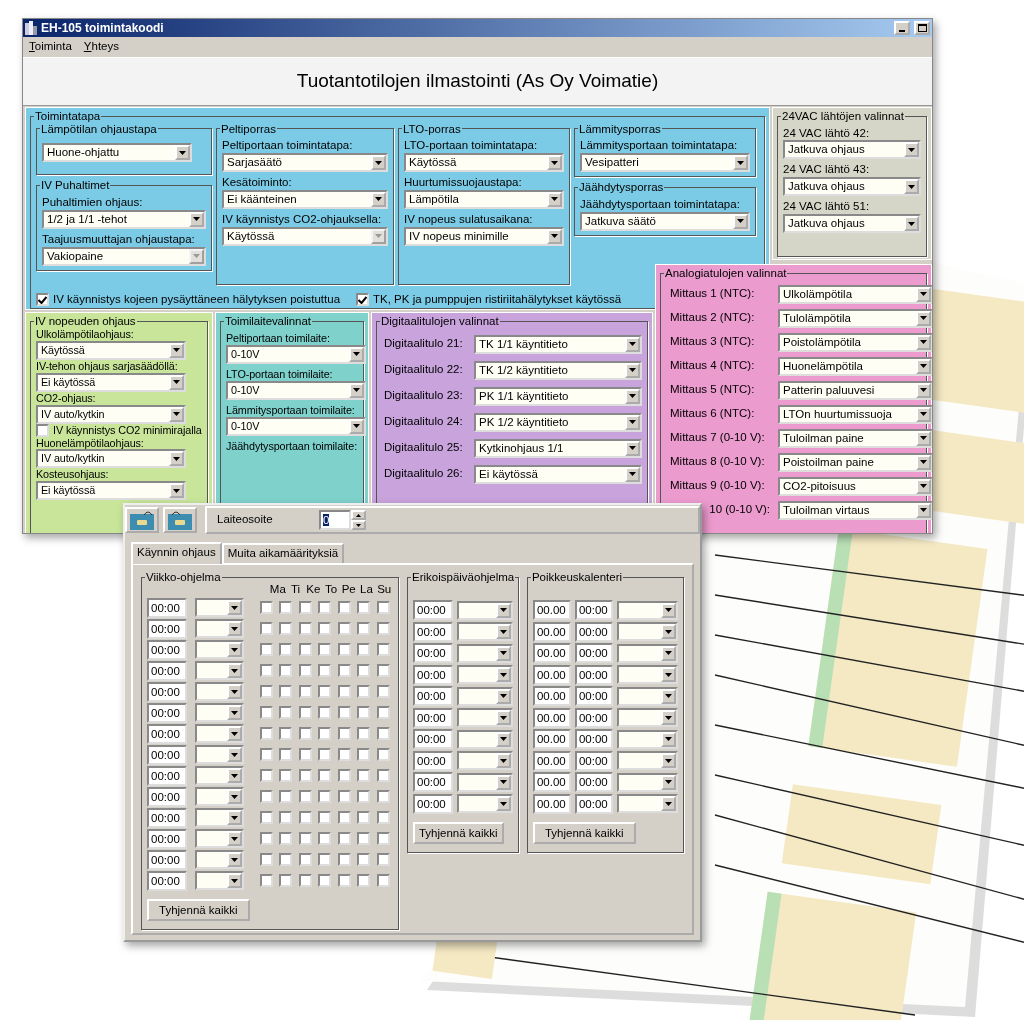  Describe the element at coordinates (855, 366) in the screenshot. I see `dropdown: Huonelämpötila` at that location.